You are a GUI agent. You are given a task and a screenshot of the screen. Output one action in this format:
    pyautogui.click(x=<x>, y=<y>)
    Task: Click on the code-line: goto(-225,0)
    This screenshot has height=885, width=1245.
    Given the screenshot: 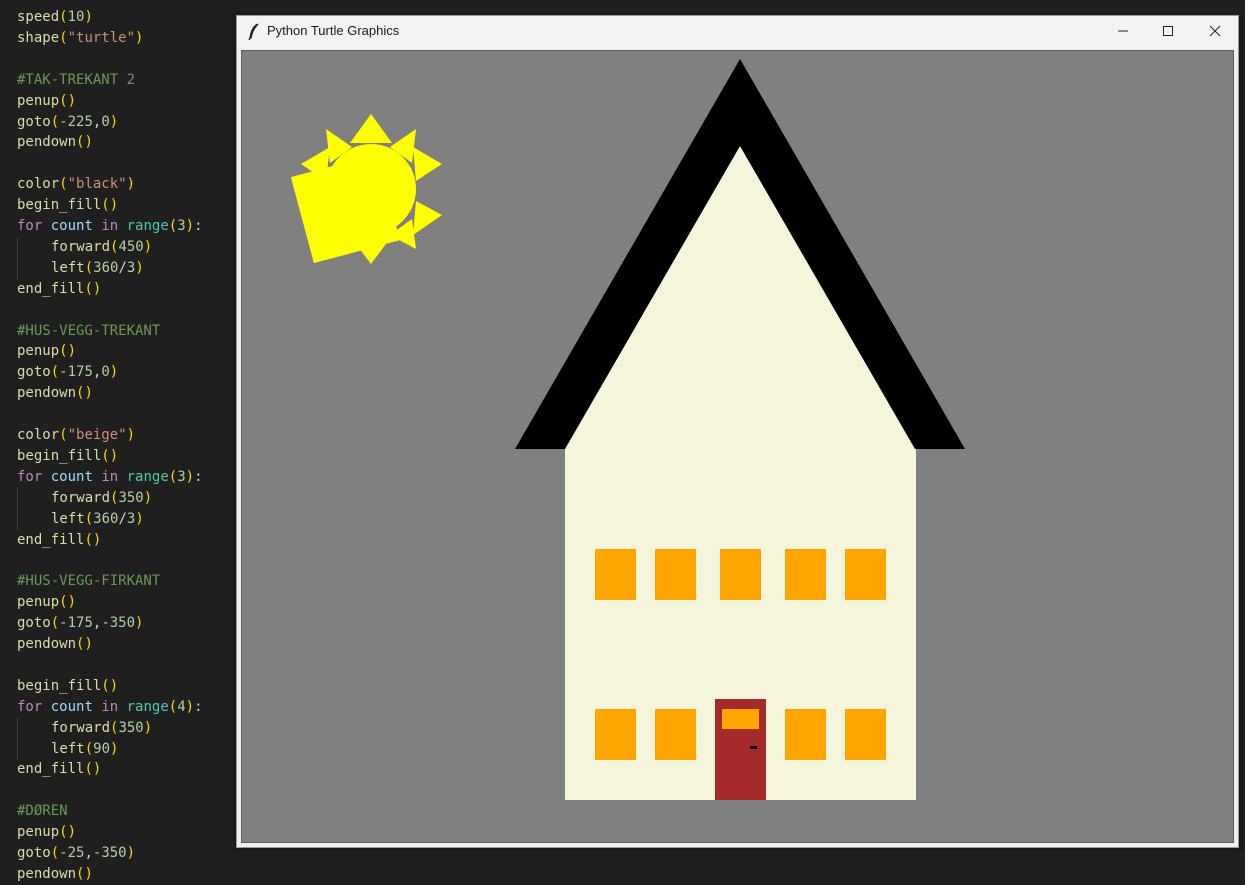 What is the action you would take?
    pyautogui.click(x=67, y=122)
    